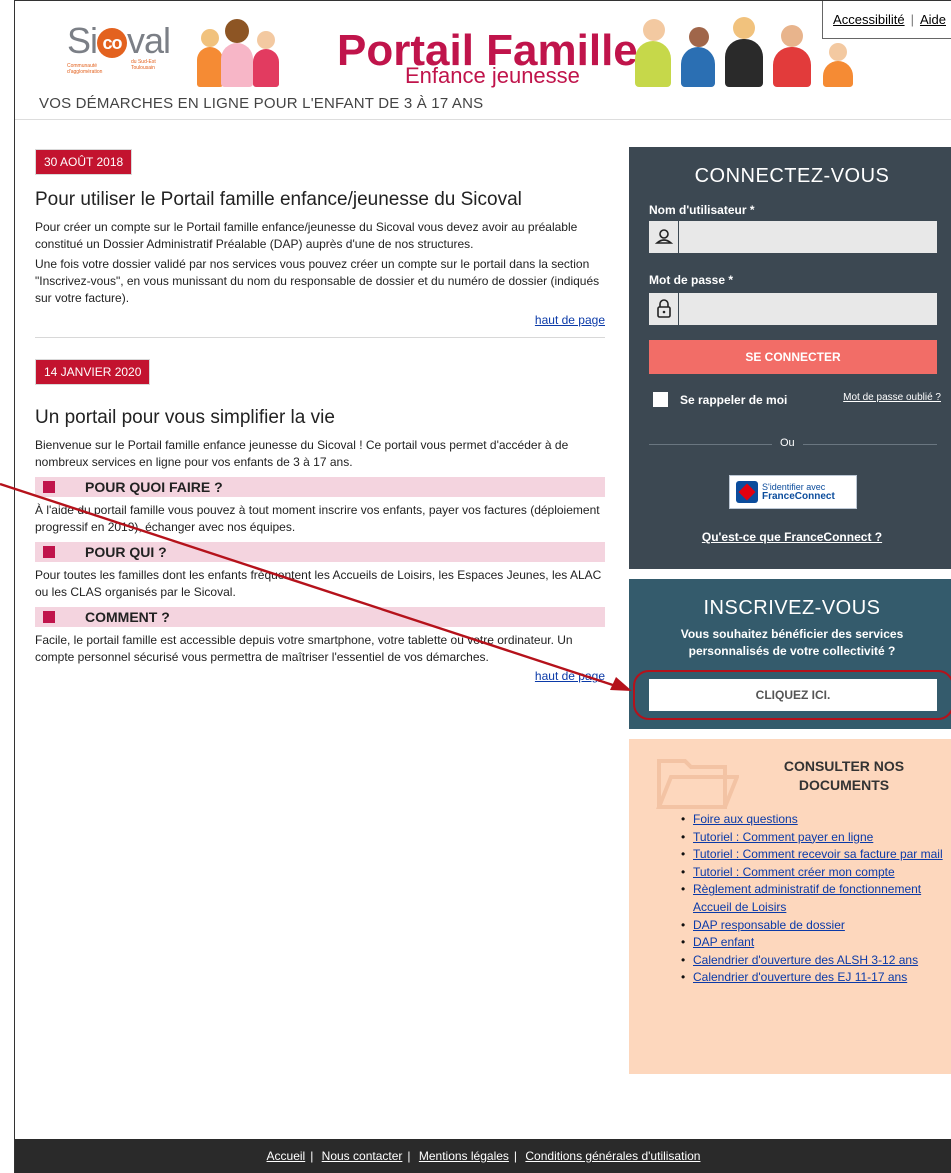  I want to click on password-field, so click(793, 309).